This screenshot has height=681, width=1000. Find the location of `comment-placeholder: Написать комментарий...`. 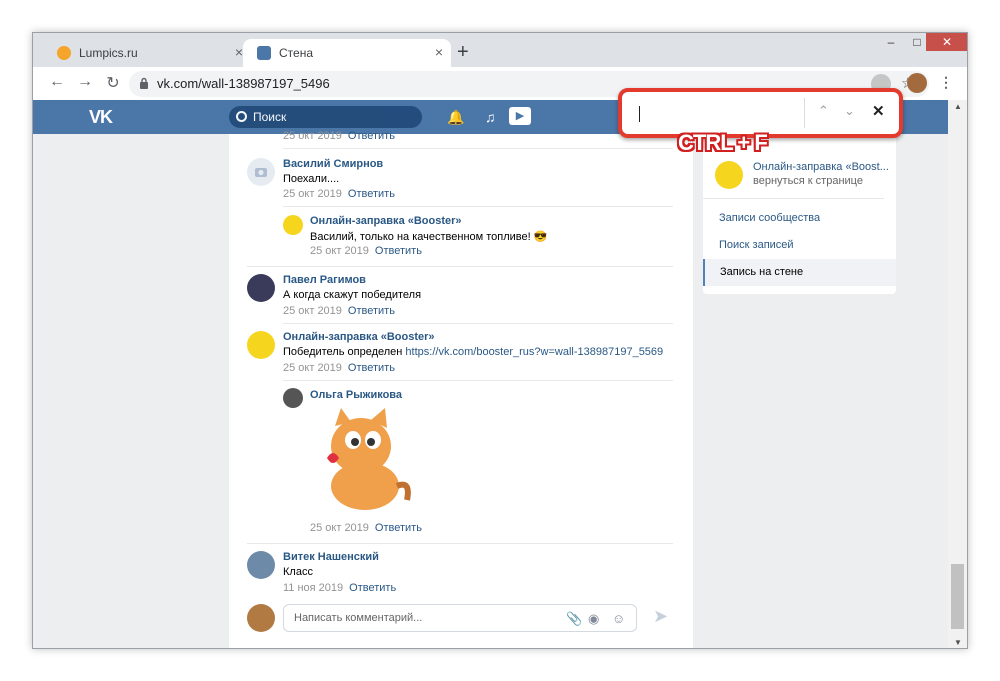

comment-placeholder: Написать комментарий... is located at coordinates (358, 618).